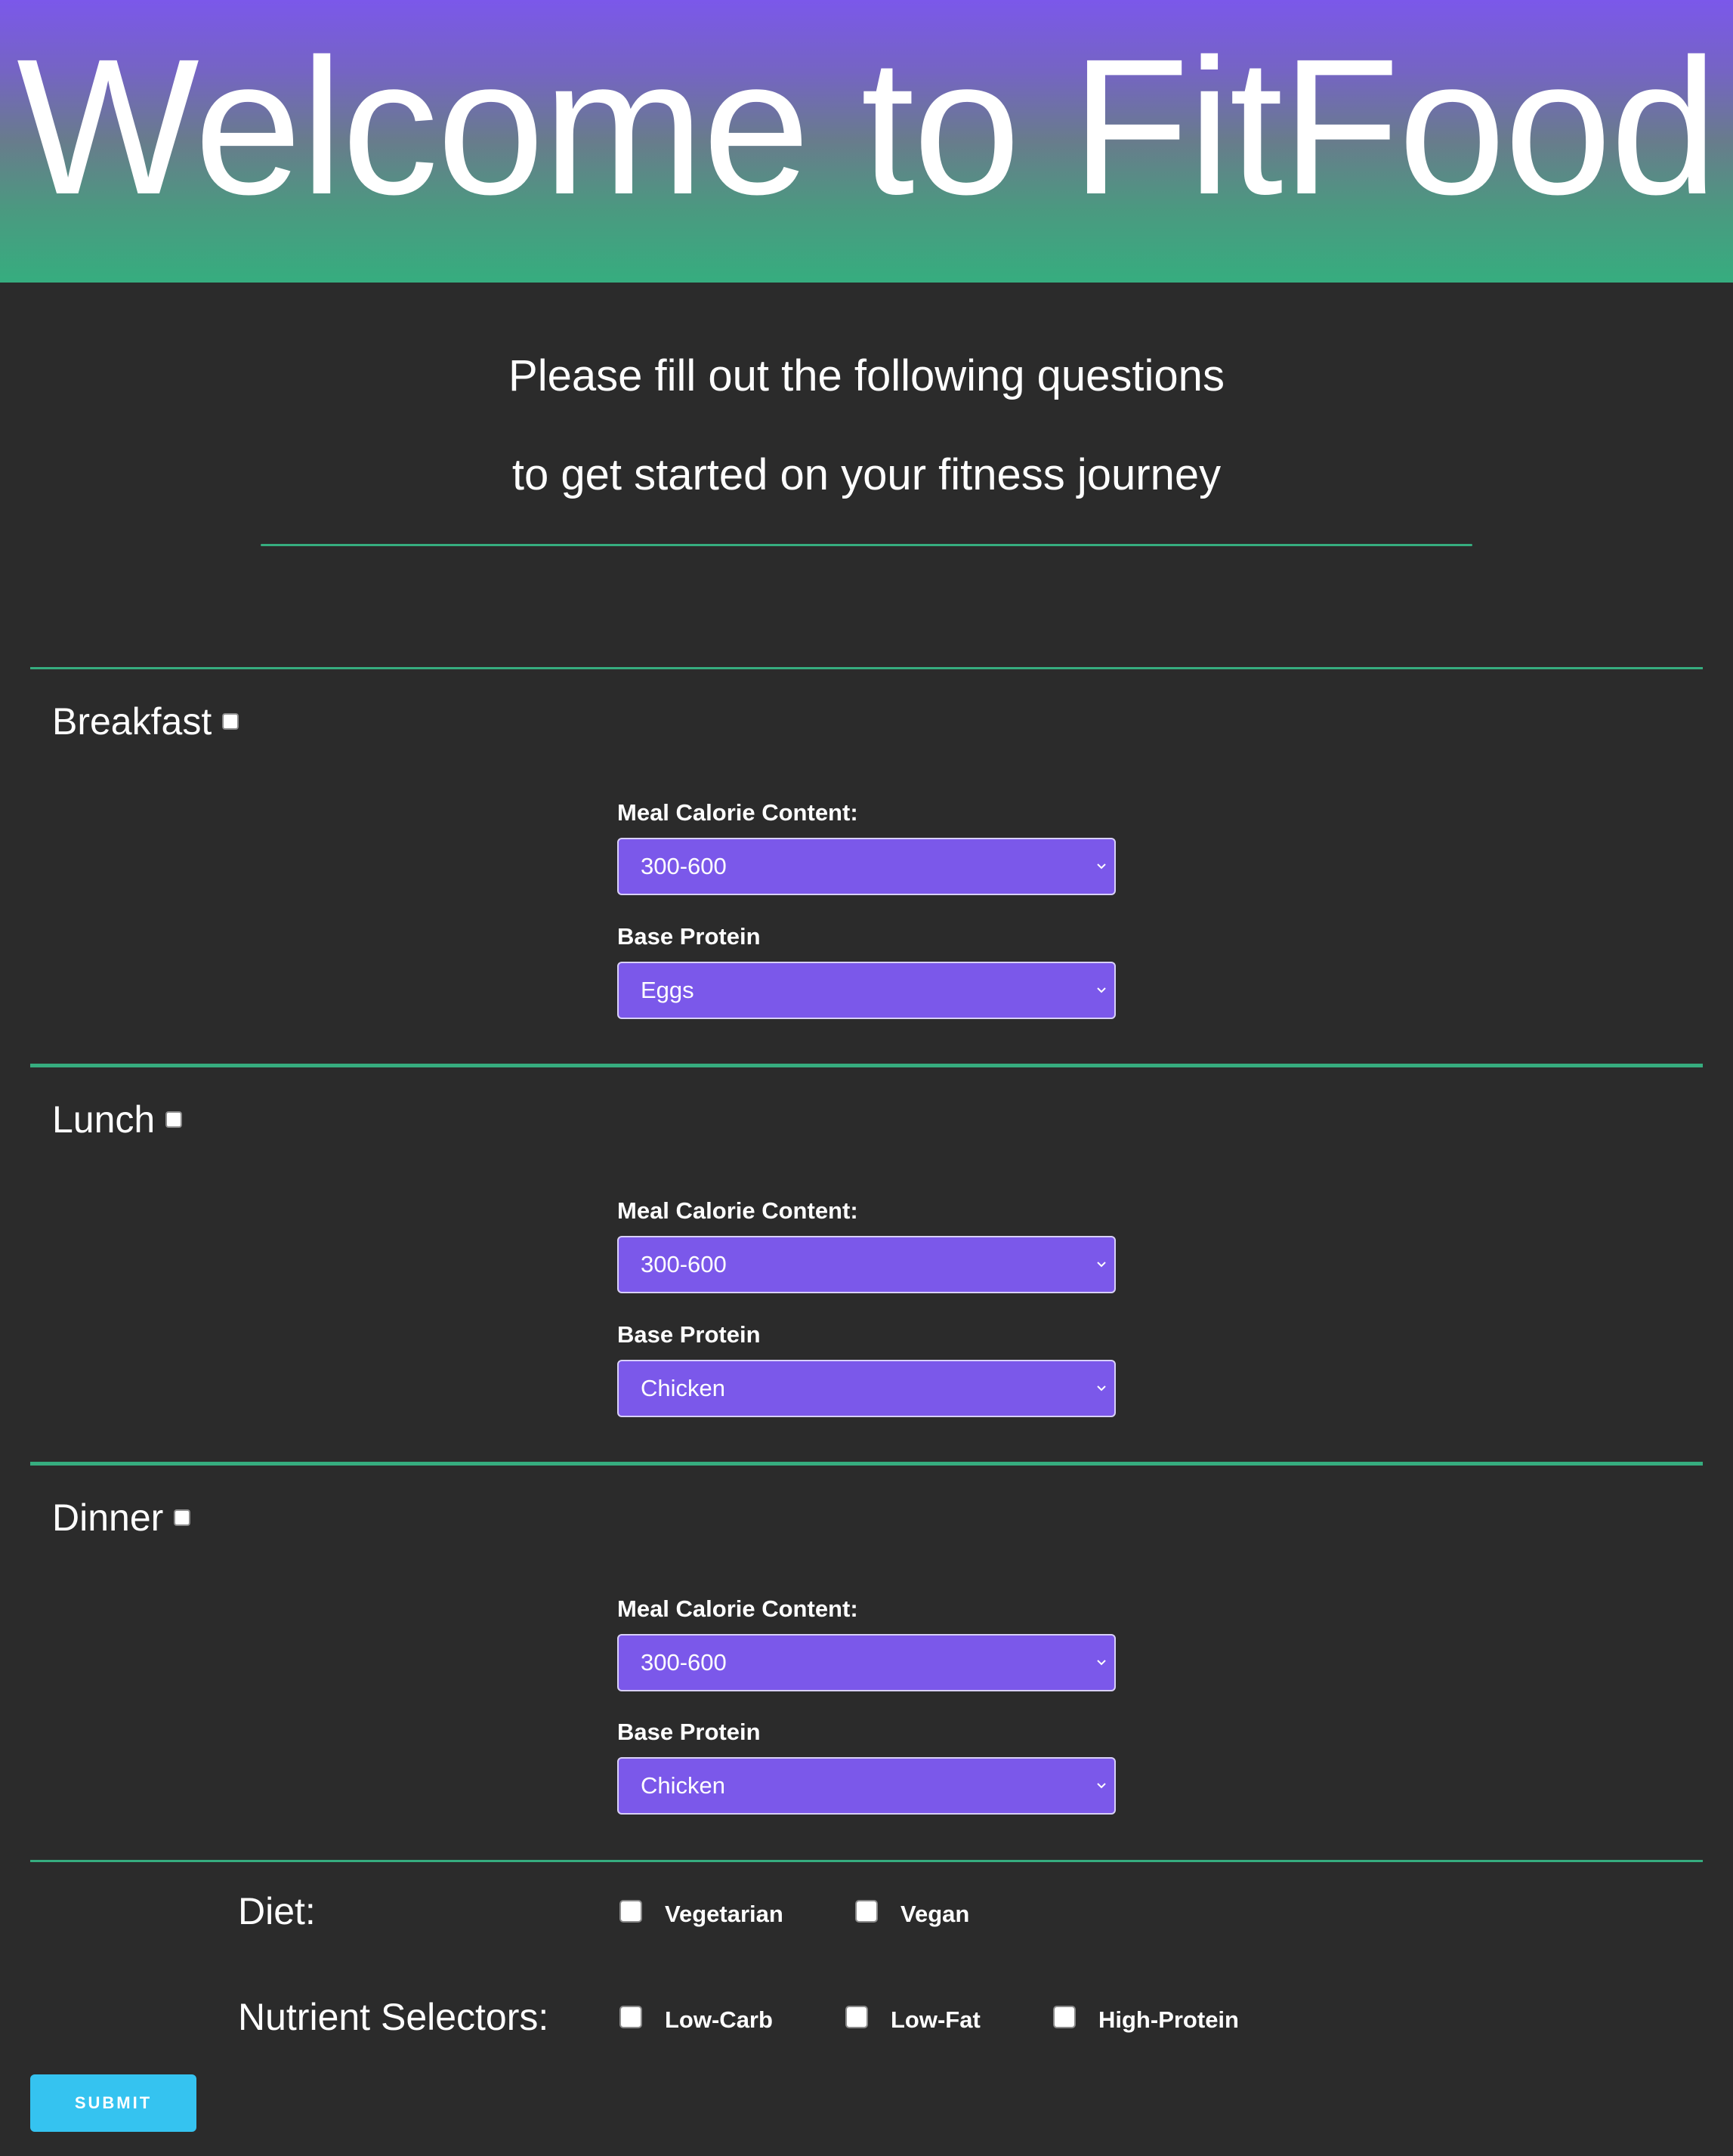  Describe the element at coordinates (684, 1662) in the screenshot. I see `dinner-calorie-value: 300-600` at that location.